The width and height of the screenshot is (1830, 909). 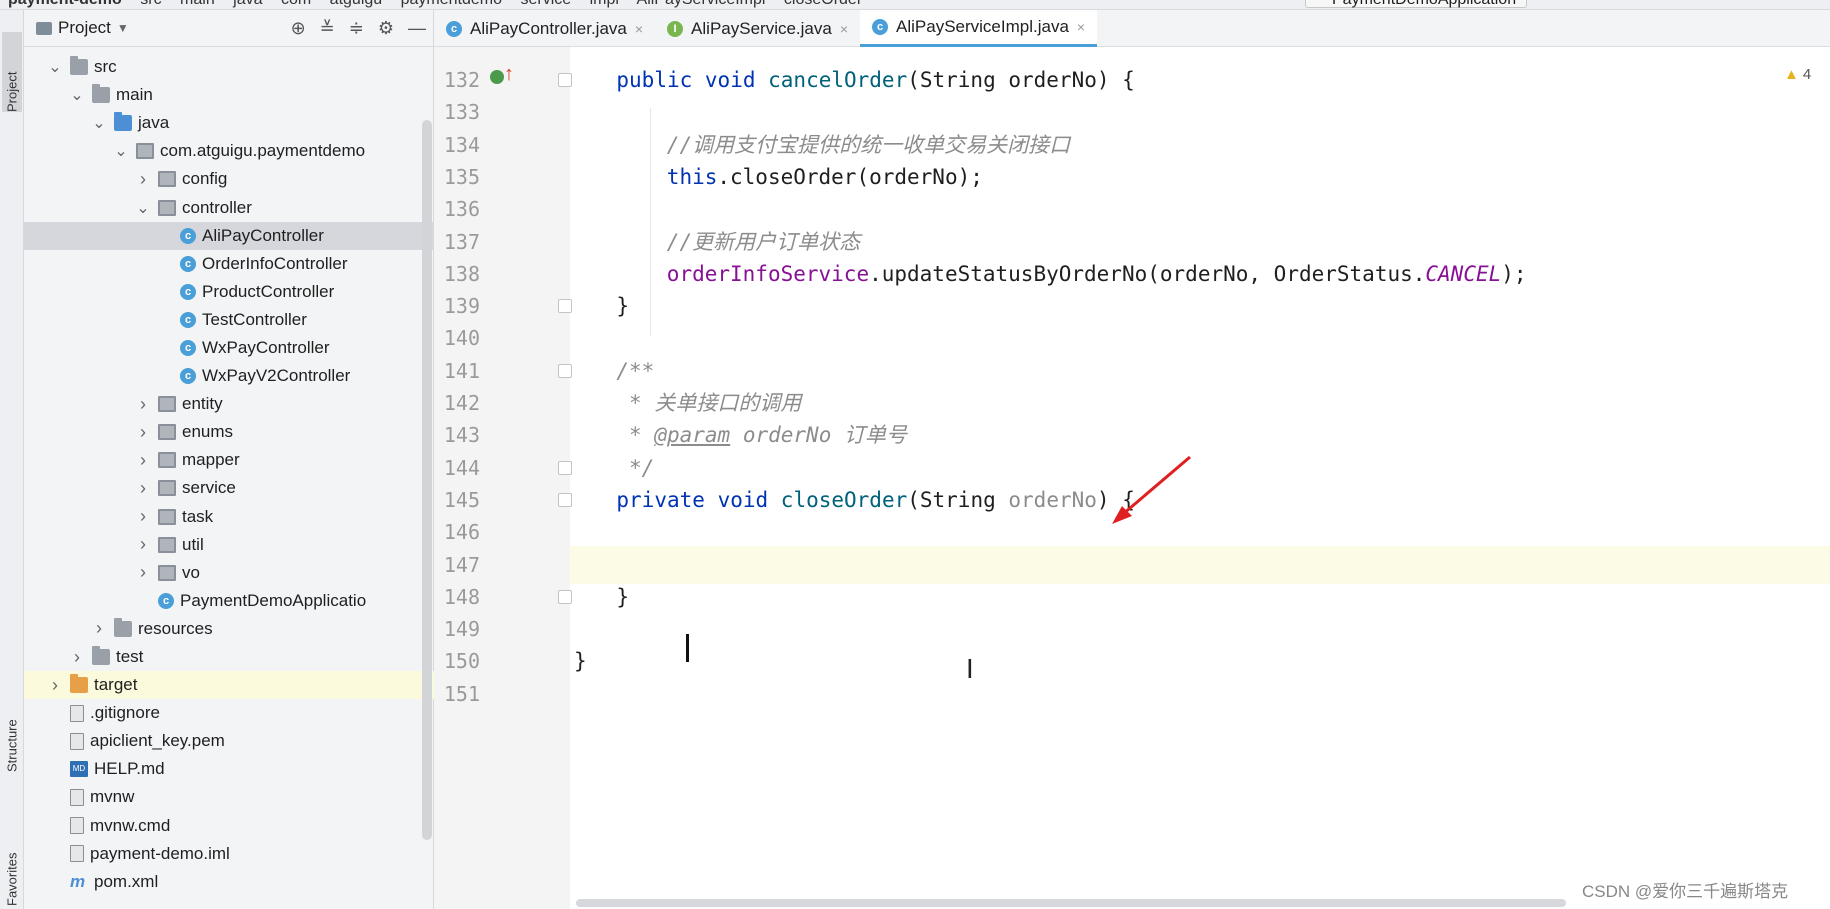 What do you see at coordinates (229, 123) in the screenshot?
I see `tree-item: ⌄ java` at bounding box center [229, 123].